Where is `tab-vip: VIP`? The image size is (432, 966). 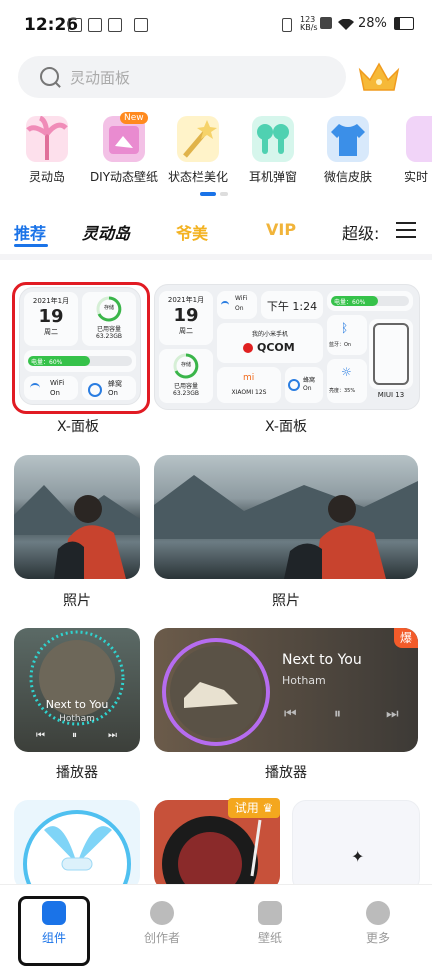
tab-vip: VIP is located at coordinates (281, 229).